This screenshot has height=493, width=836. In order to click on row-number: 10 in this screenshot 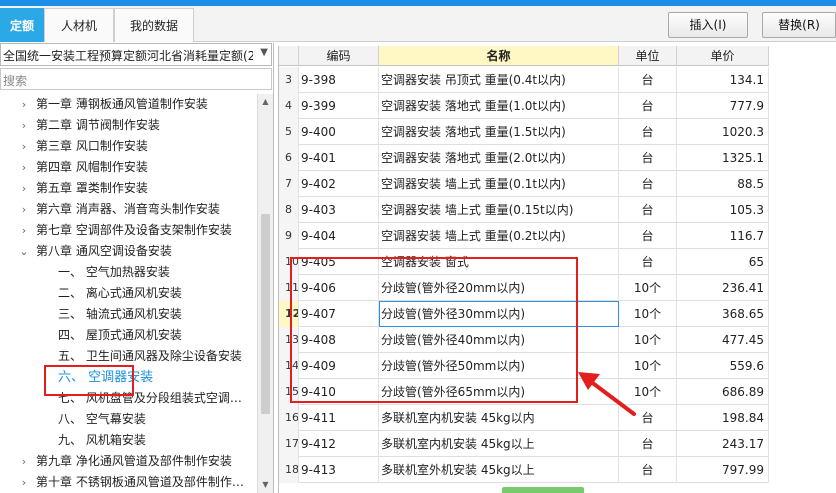, I will do `click(289, 262)`.